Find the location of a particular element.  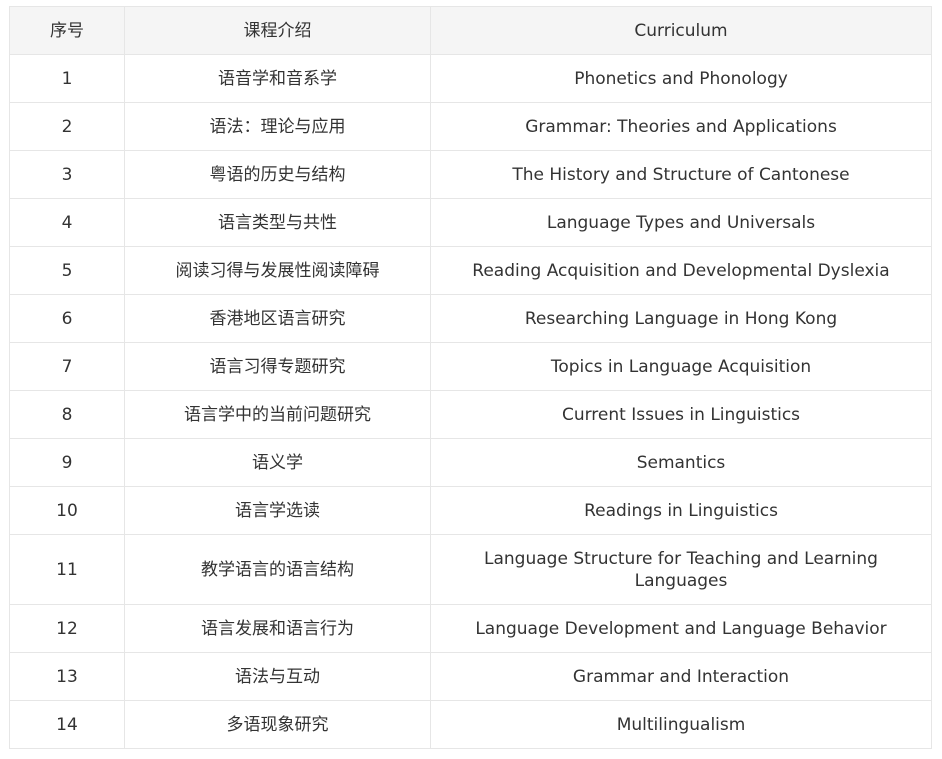

cell-number: 6 is located at coordinates (67, 318).